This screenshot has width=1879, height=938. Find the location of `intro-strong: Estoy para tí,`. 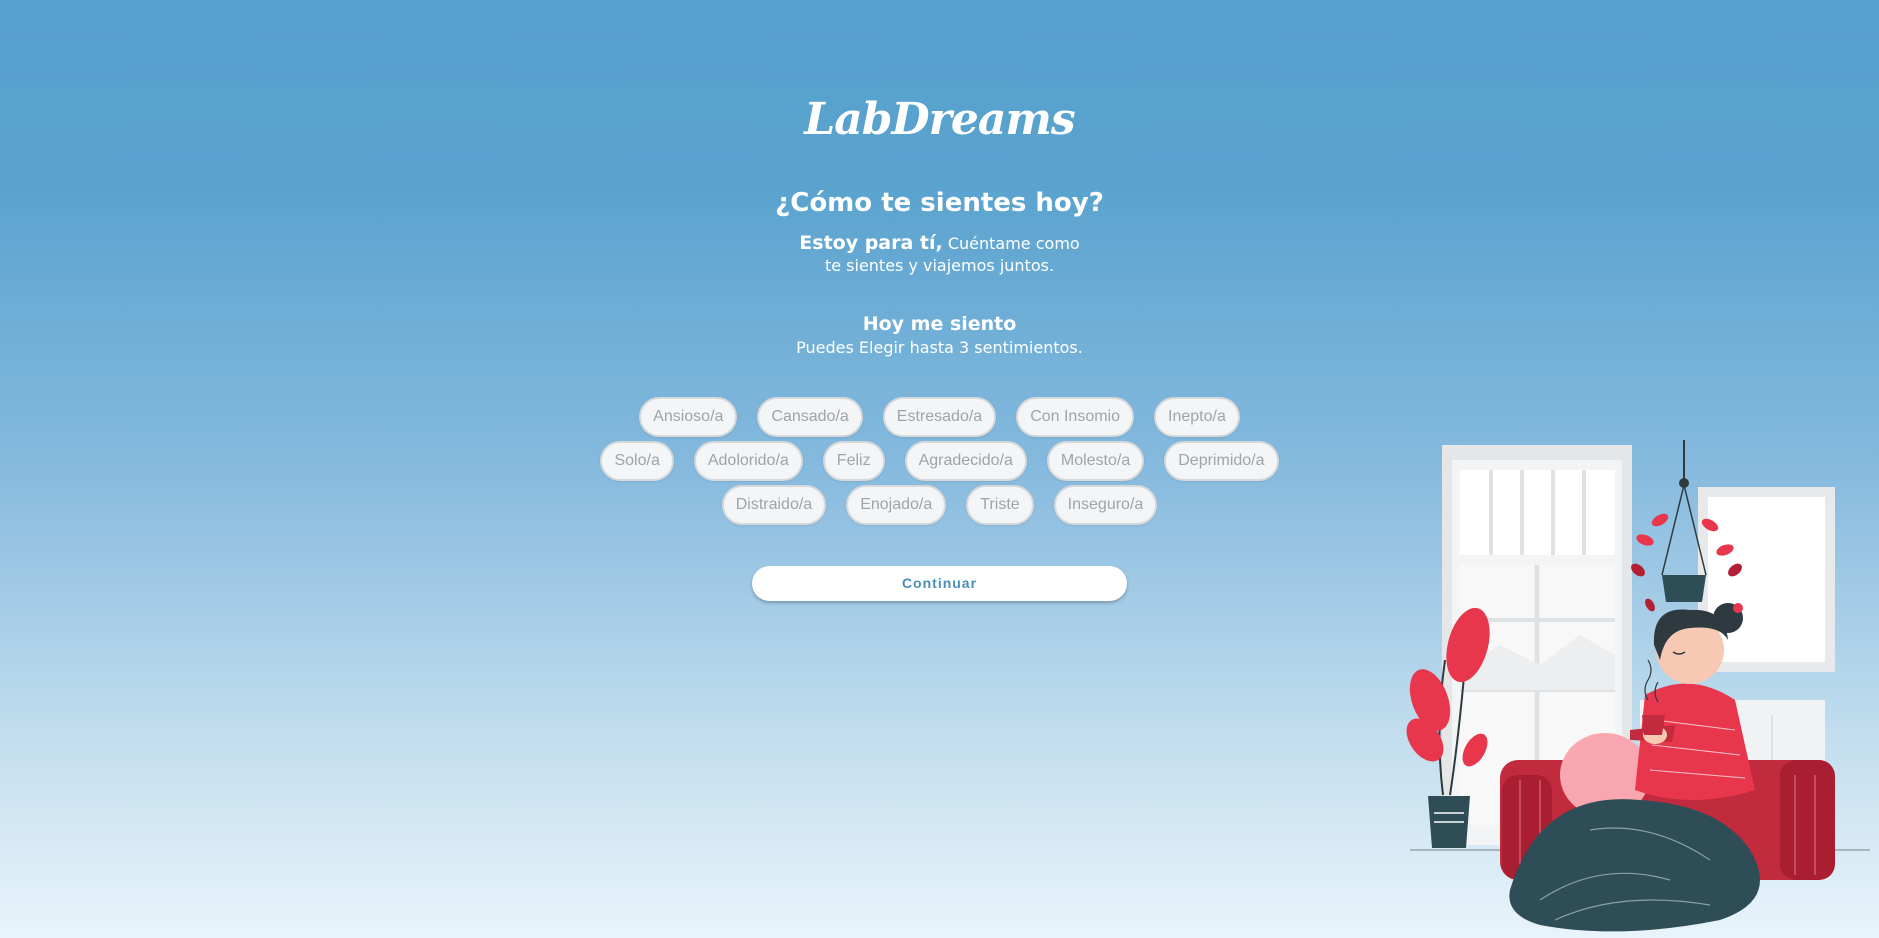

intro-strong: Estoy para tí, is located at coordinates (871, 243).